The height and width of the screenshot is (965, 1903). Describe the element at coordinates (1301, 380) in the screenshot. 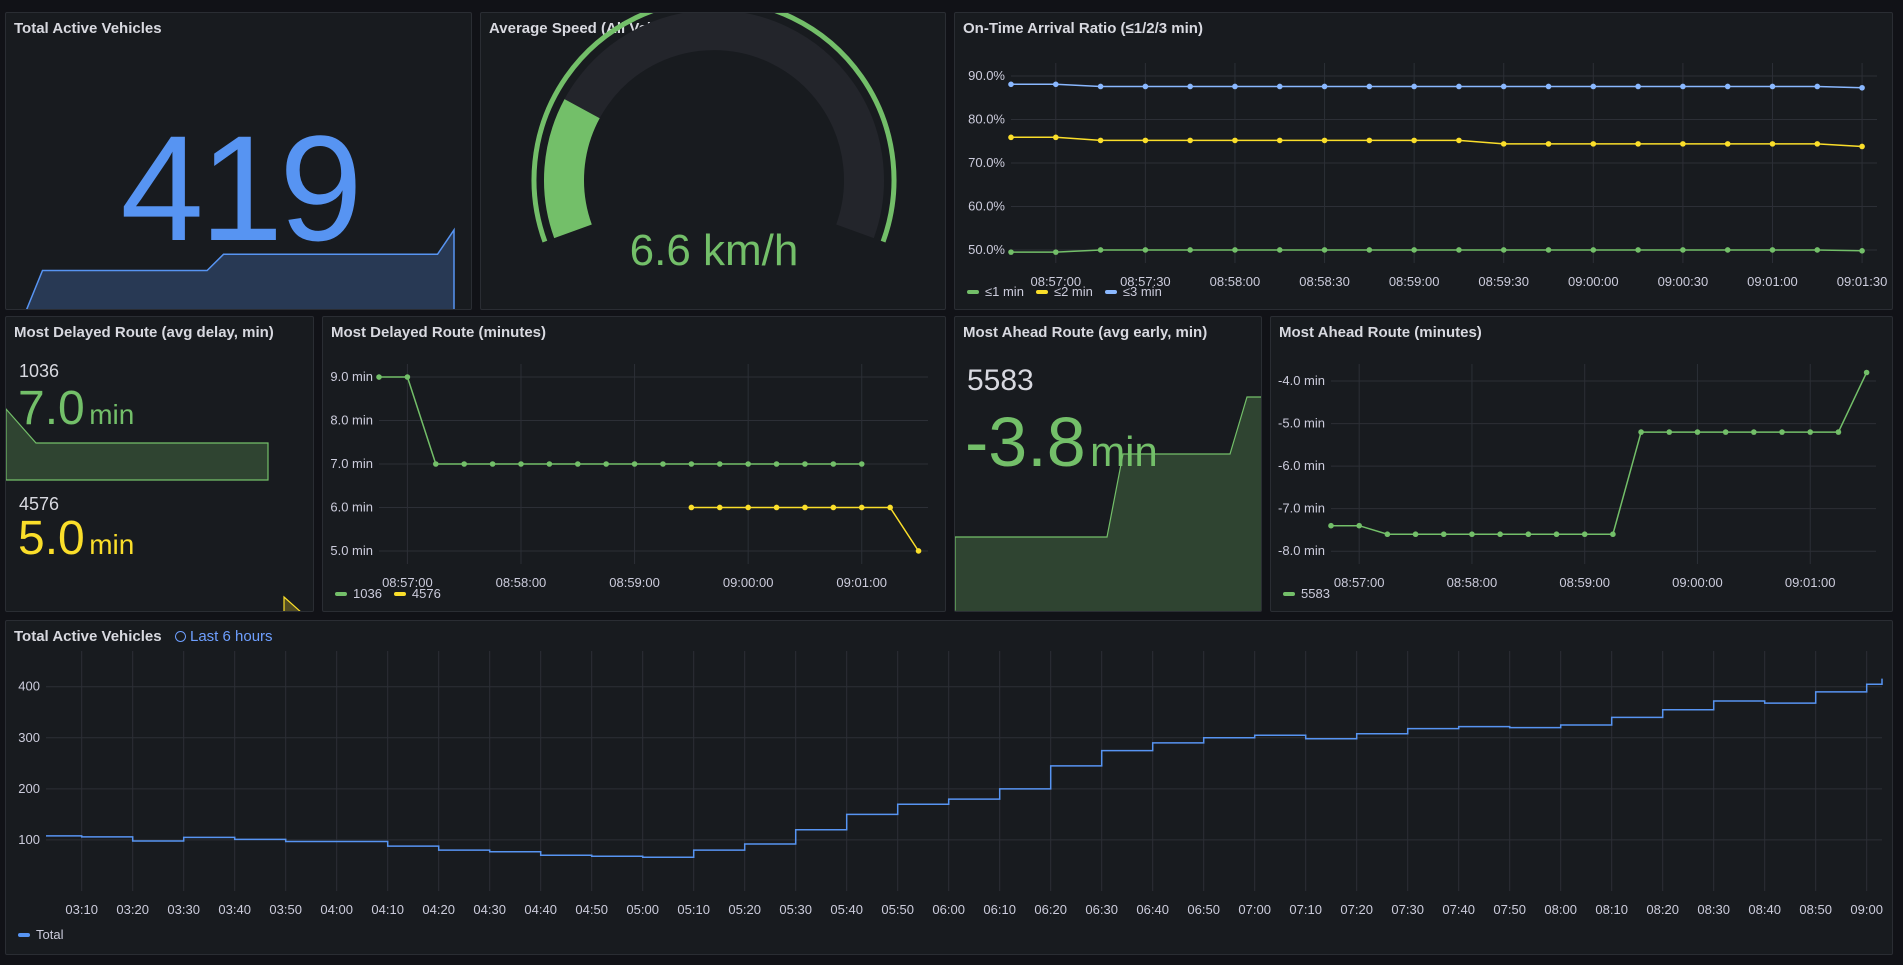

I see `y-tick-label: -4.0 min` at that location.